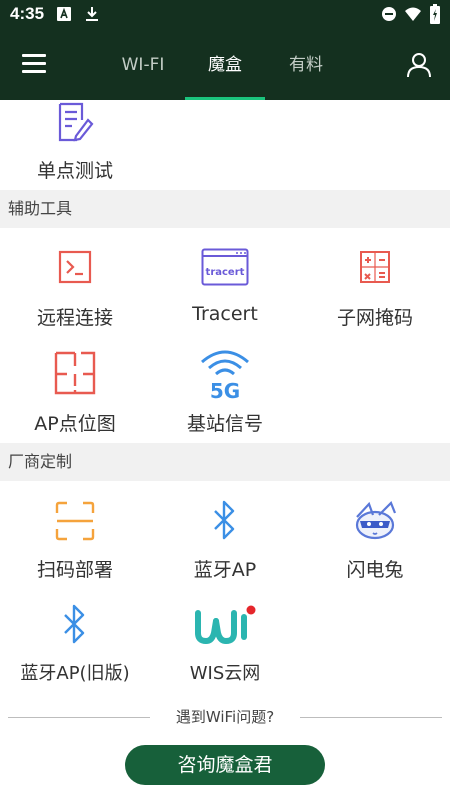 This screenshot has width=450, height=800. Describe the element at coordinates (74, 171) in the screenshot. I see `tool-label: 单点测试` at that location.